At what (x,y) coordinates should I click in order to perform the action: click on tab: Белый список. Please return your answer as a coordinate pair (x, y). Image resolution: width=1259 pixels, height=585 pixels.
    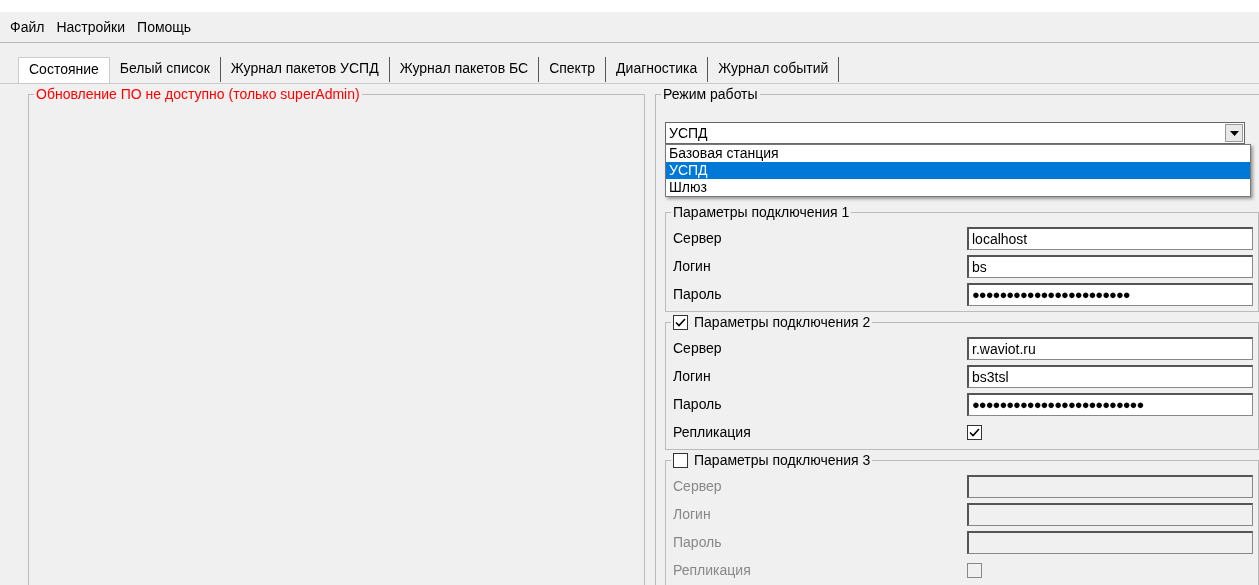
    Looking at the image, I should click on (165, 69).